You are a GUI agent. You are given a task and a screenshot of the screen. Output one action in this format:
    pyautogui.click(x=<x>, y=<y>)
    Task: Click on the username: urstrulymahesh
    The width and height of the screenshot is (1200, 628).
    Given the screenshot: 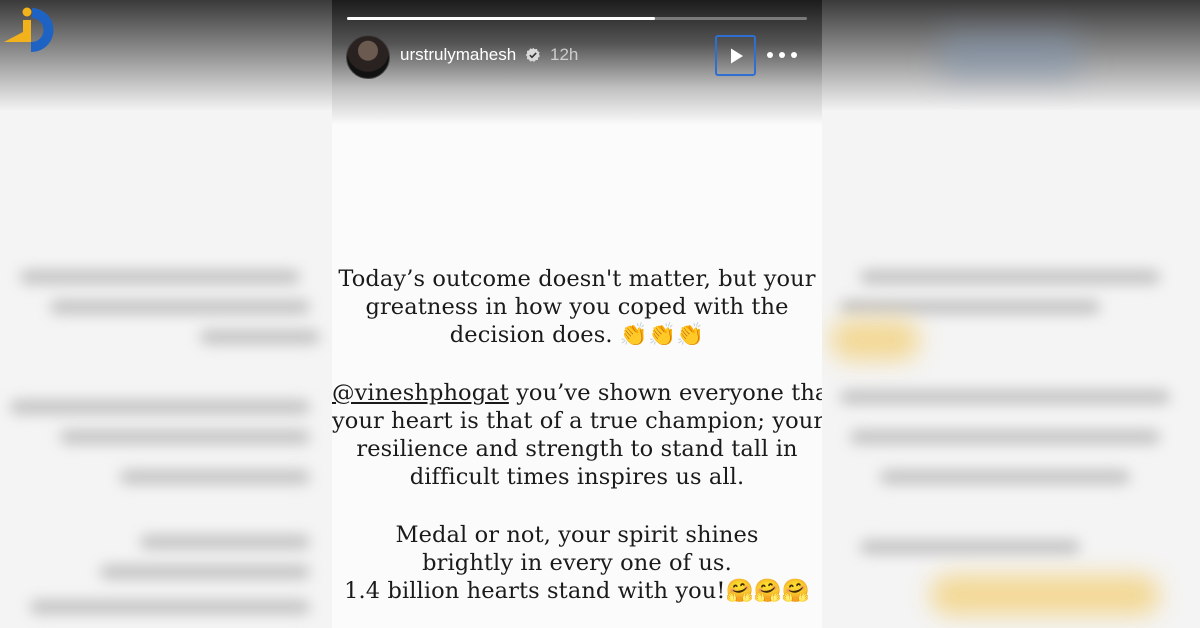 What is the action you would take?
    pyautogui.click(x=458, y=55)
    